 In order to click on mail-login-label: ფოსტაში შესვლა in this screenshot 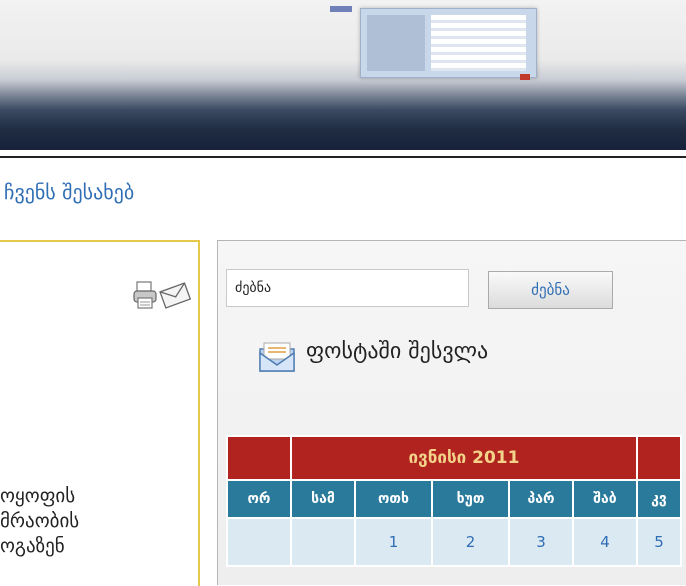, I will do `click(397, 351)`.